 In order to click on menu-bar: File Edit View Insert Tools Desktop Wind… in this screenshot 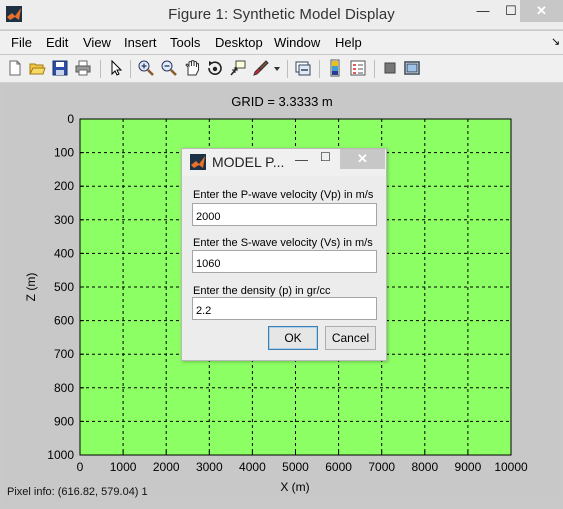, I will do `click(281, 42)`.